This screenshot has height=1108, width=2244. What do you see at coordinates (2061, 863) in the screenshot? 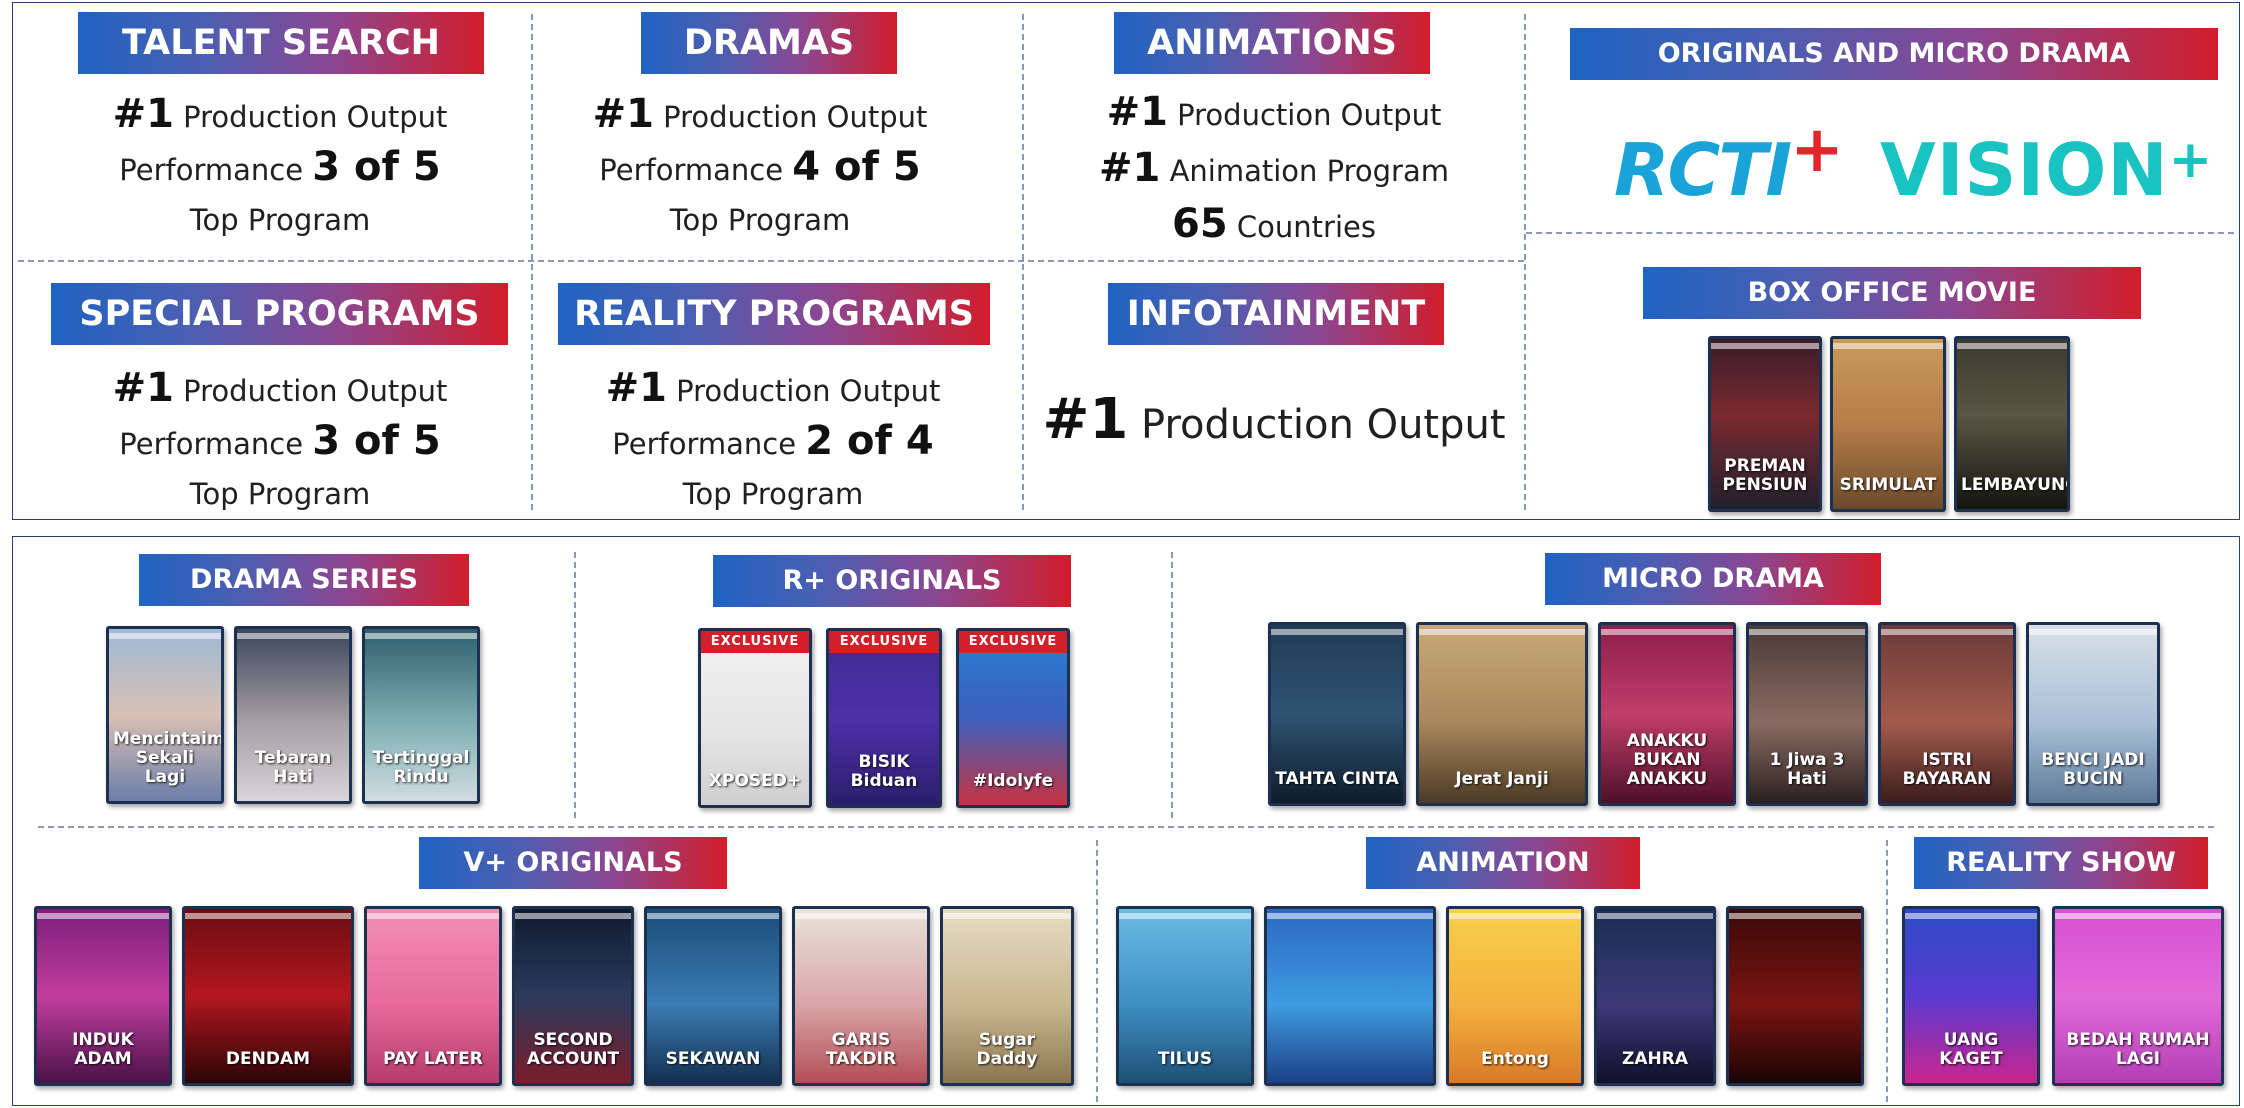
I see `reality-show-badge: REALITY SHOW` at bounding box center [2061, 863].